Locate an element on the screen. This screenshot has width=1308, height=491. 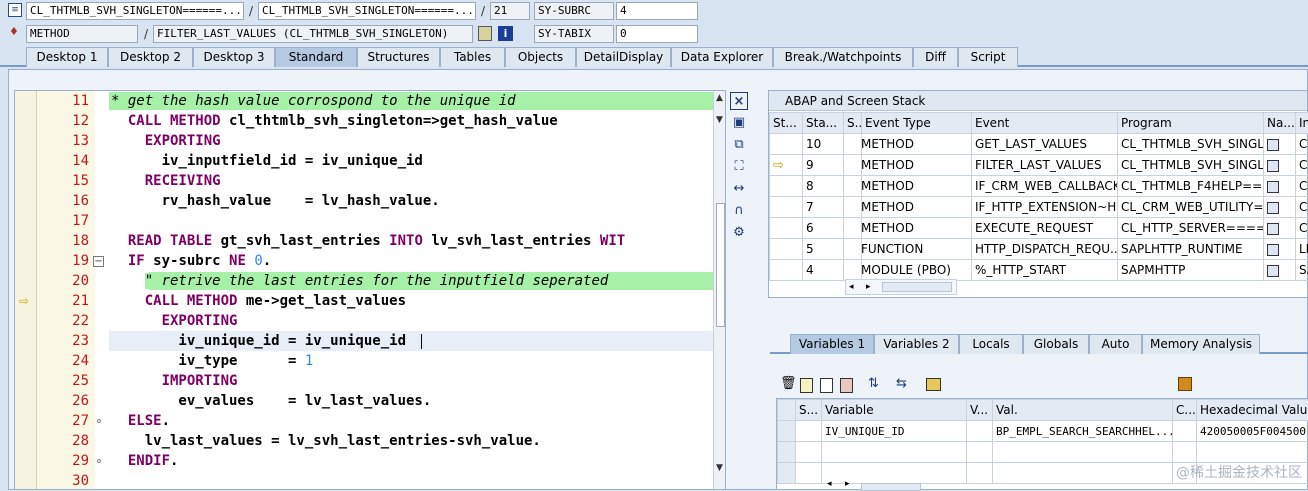
expand-icon: ⇅ is located at coordinates (873, 383).